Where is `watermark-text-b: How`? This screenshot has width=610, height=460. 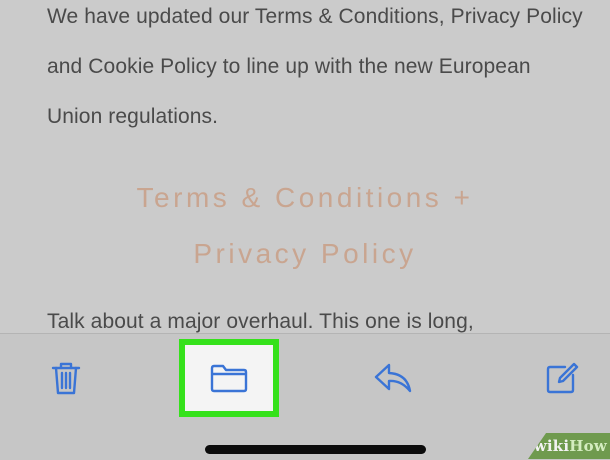 watermark-text-b: How is located at coordinates (588, 446).